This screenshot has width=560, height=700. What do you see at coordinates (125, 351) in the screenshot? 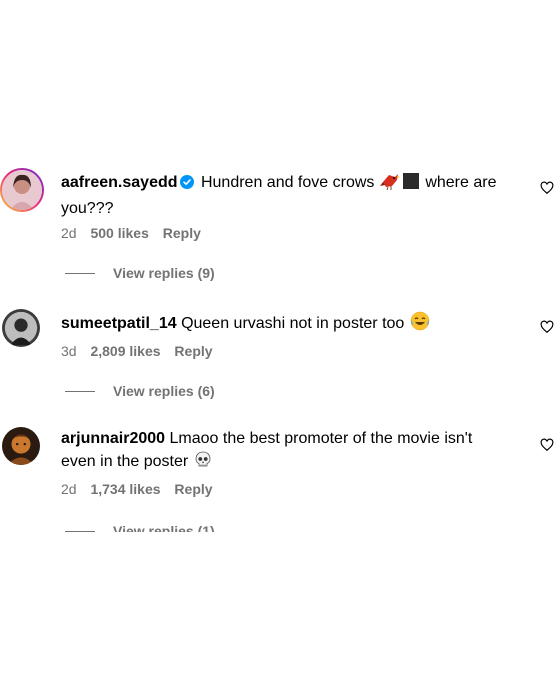
I see `likes-count: 2,809 likes` at bounding box center [125, 351].